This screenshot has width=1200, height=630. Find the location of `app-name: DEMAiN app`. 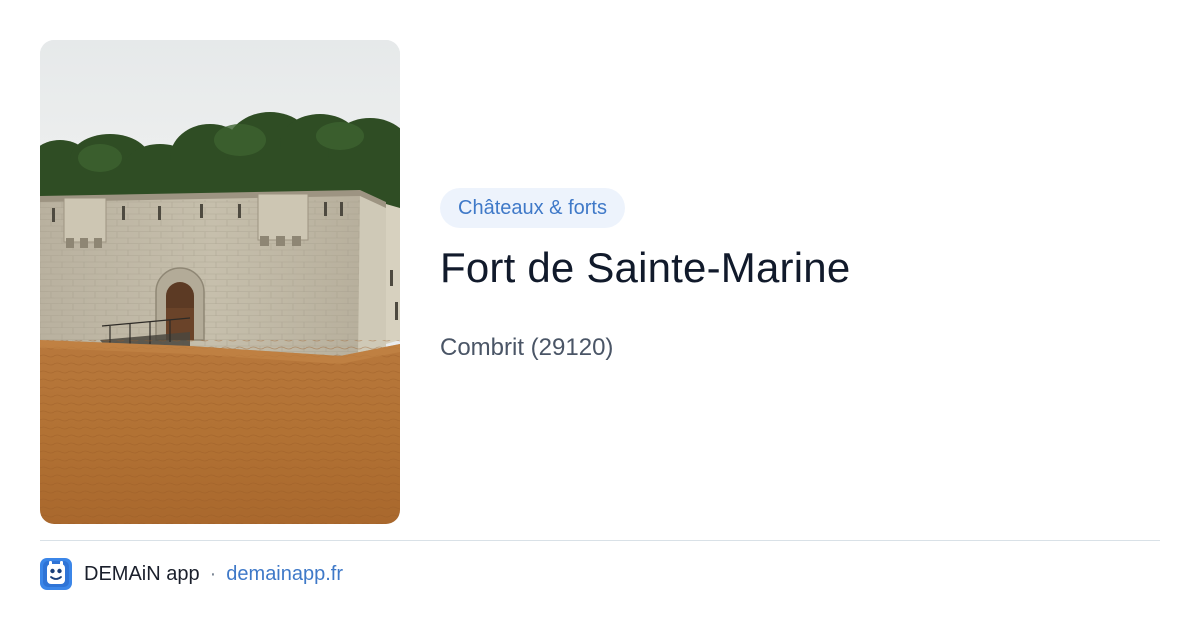

app-name: DEMAiN app is located at coordinates (142, 573).